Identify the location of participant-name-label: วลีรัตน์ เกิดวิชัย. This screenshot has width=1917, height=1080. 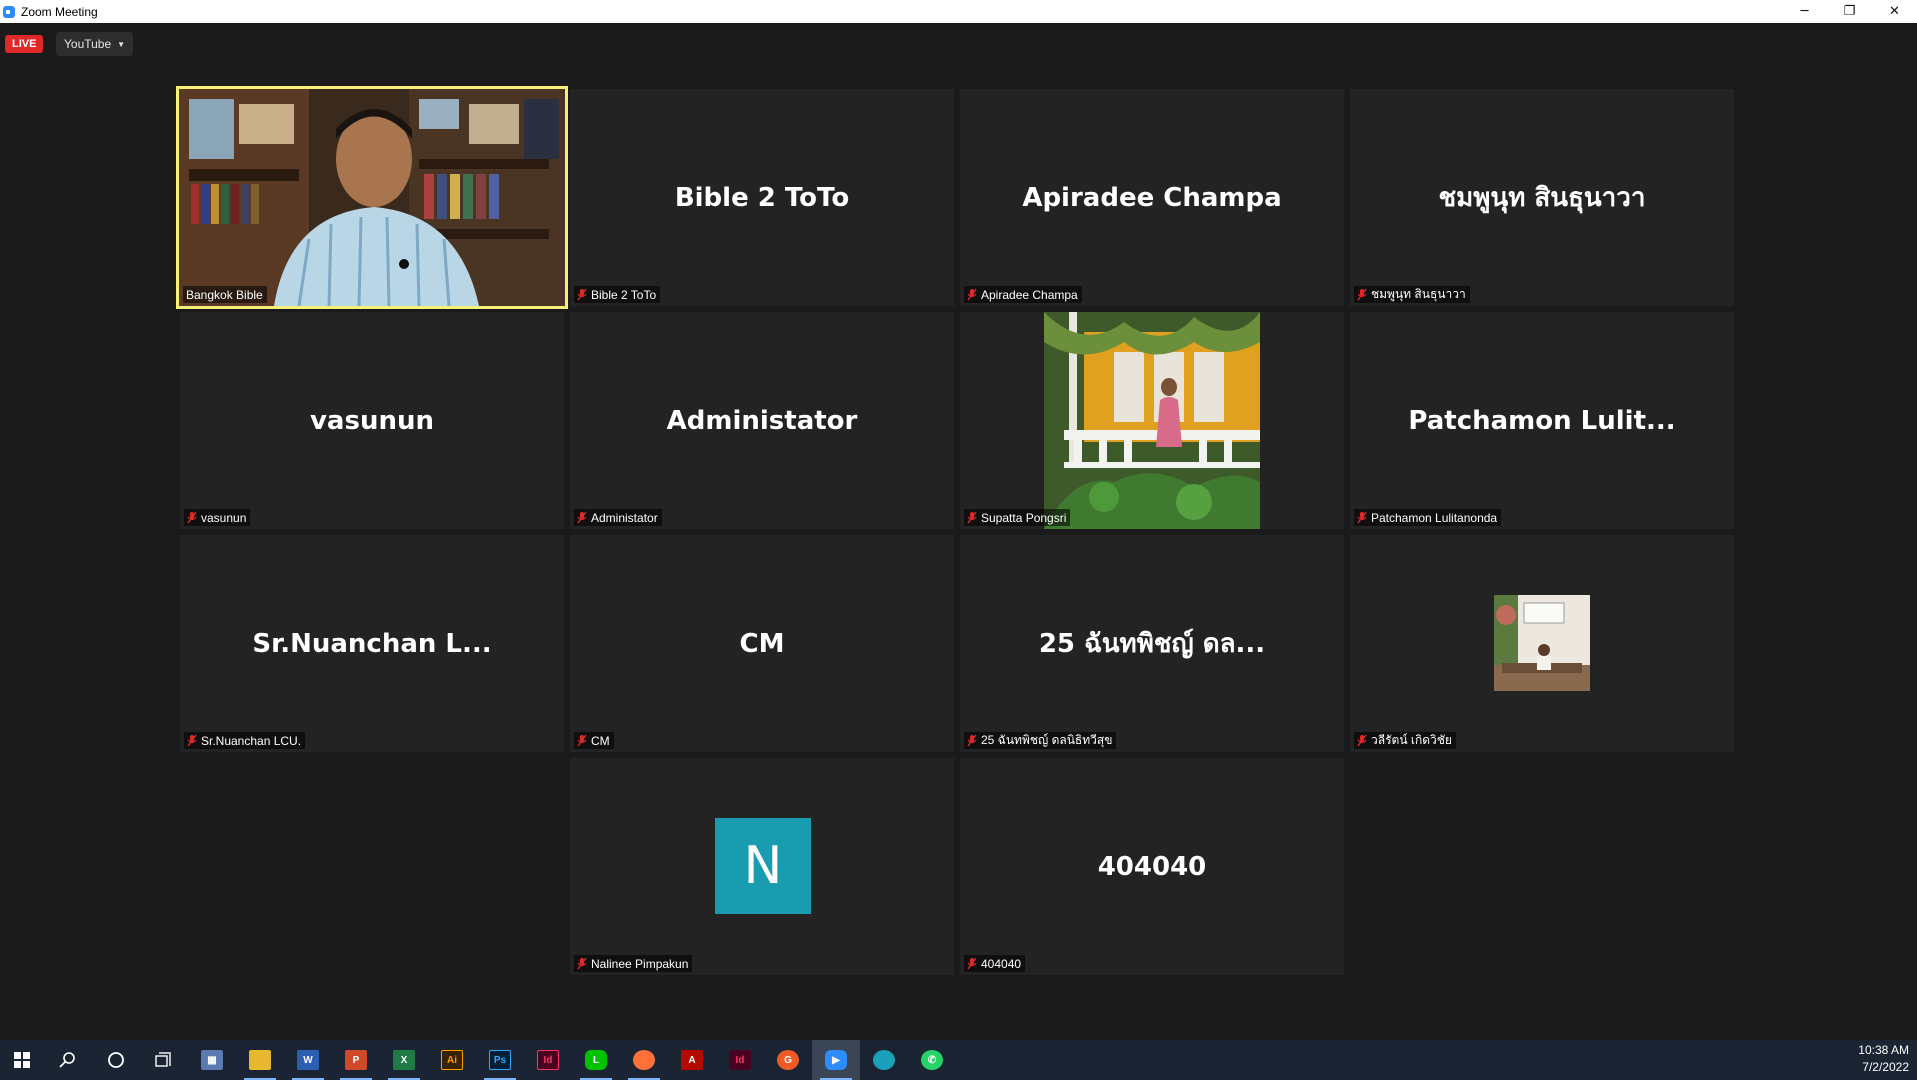
(1405, 740).